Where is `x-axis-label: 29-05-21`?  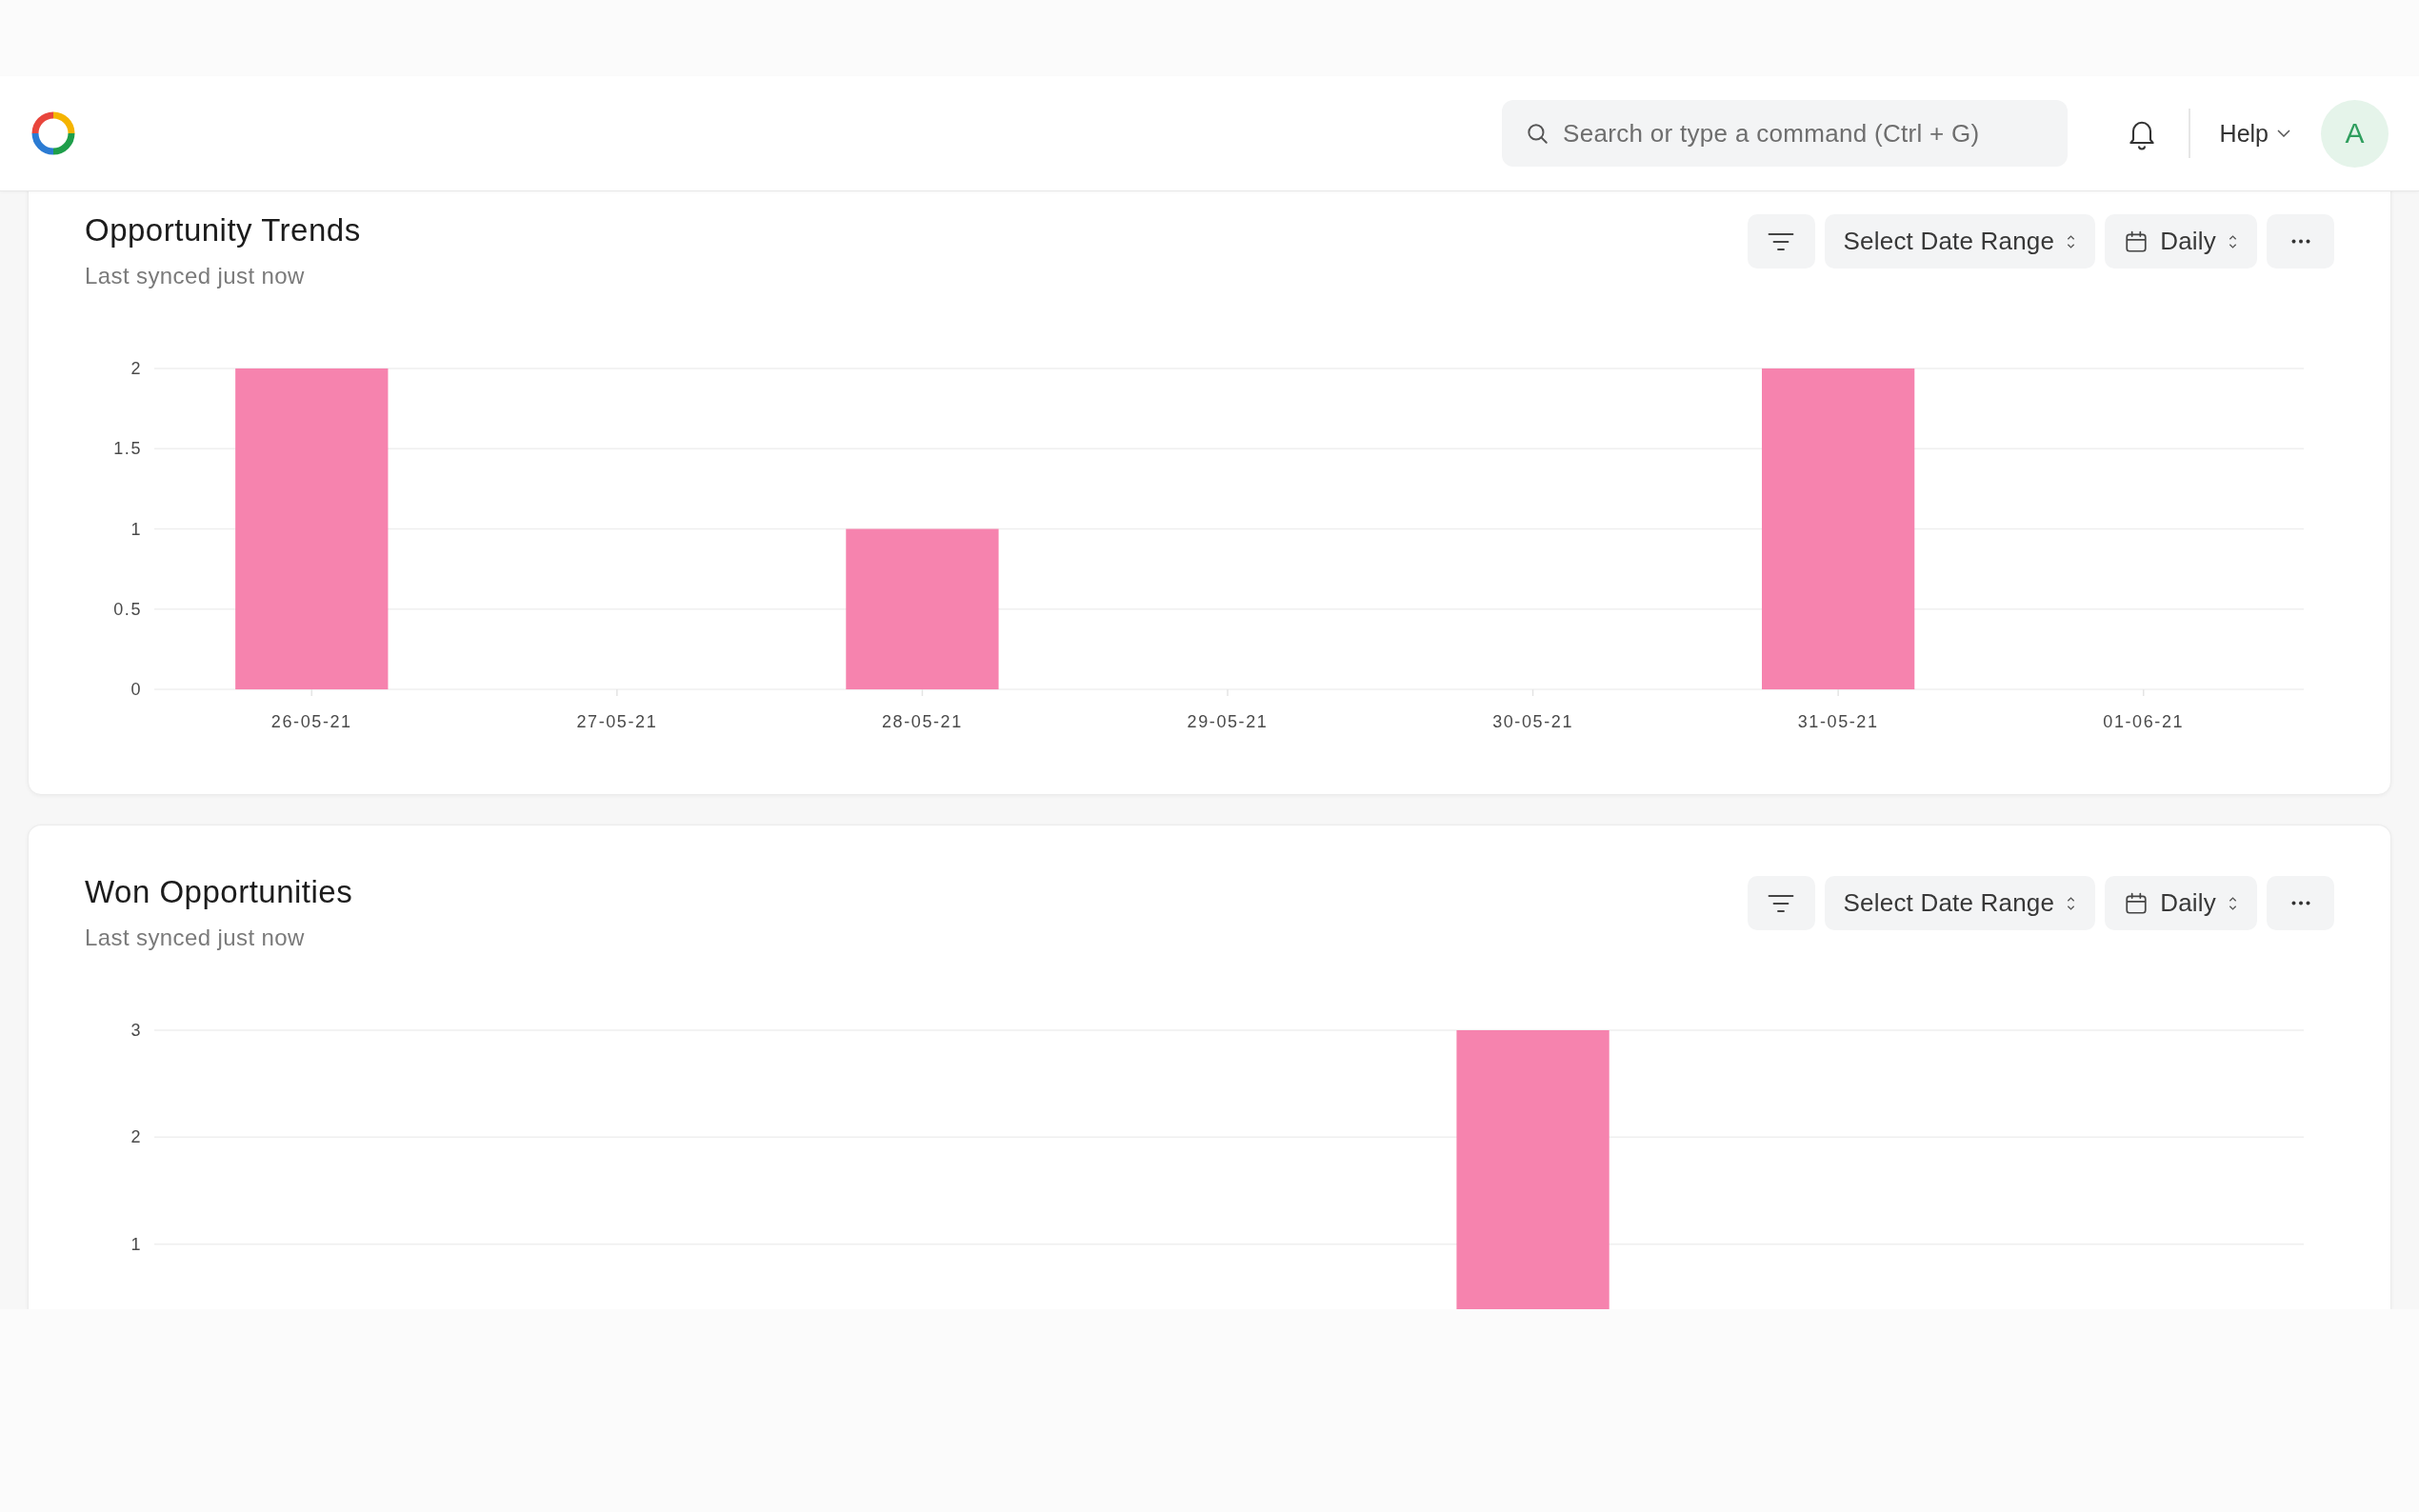 x-axis-label: 29-05-21 is located at coordinates (1228, 721).